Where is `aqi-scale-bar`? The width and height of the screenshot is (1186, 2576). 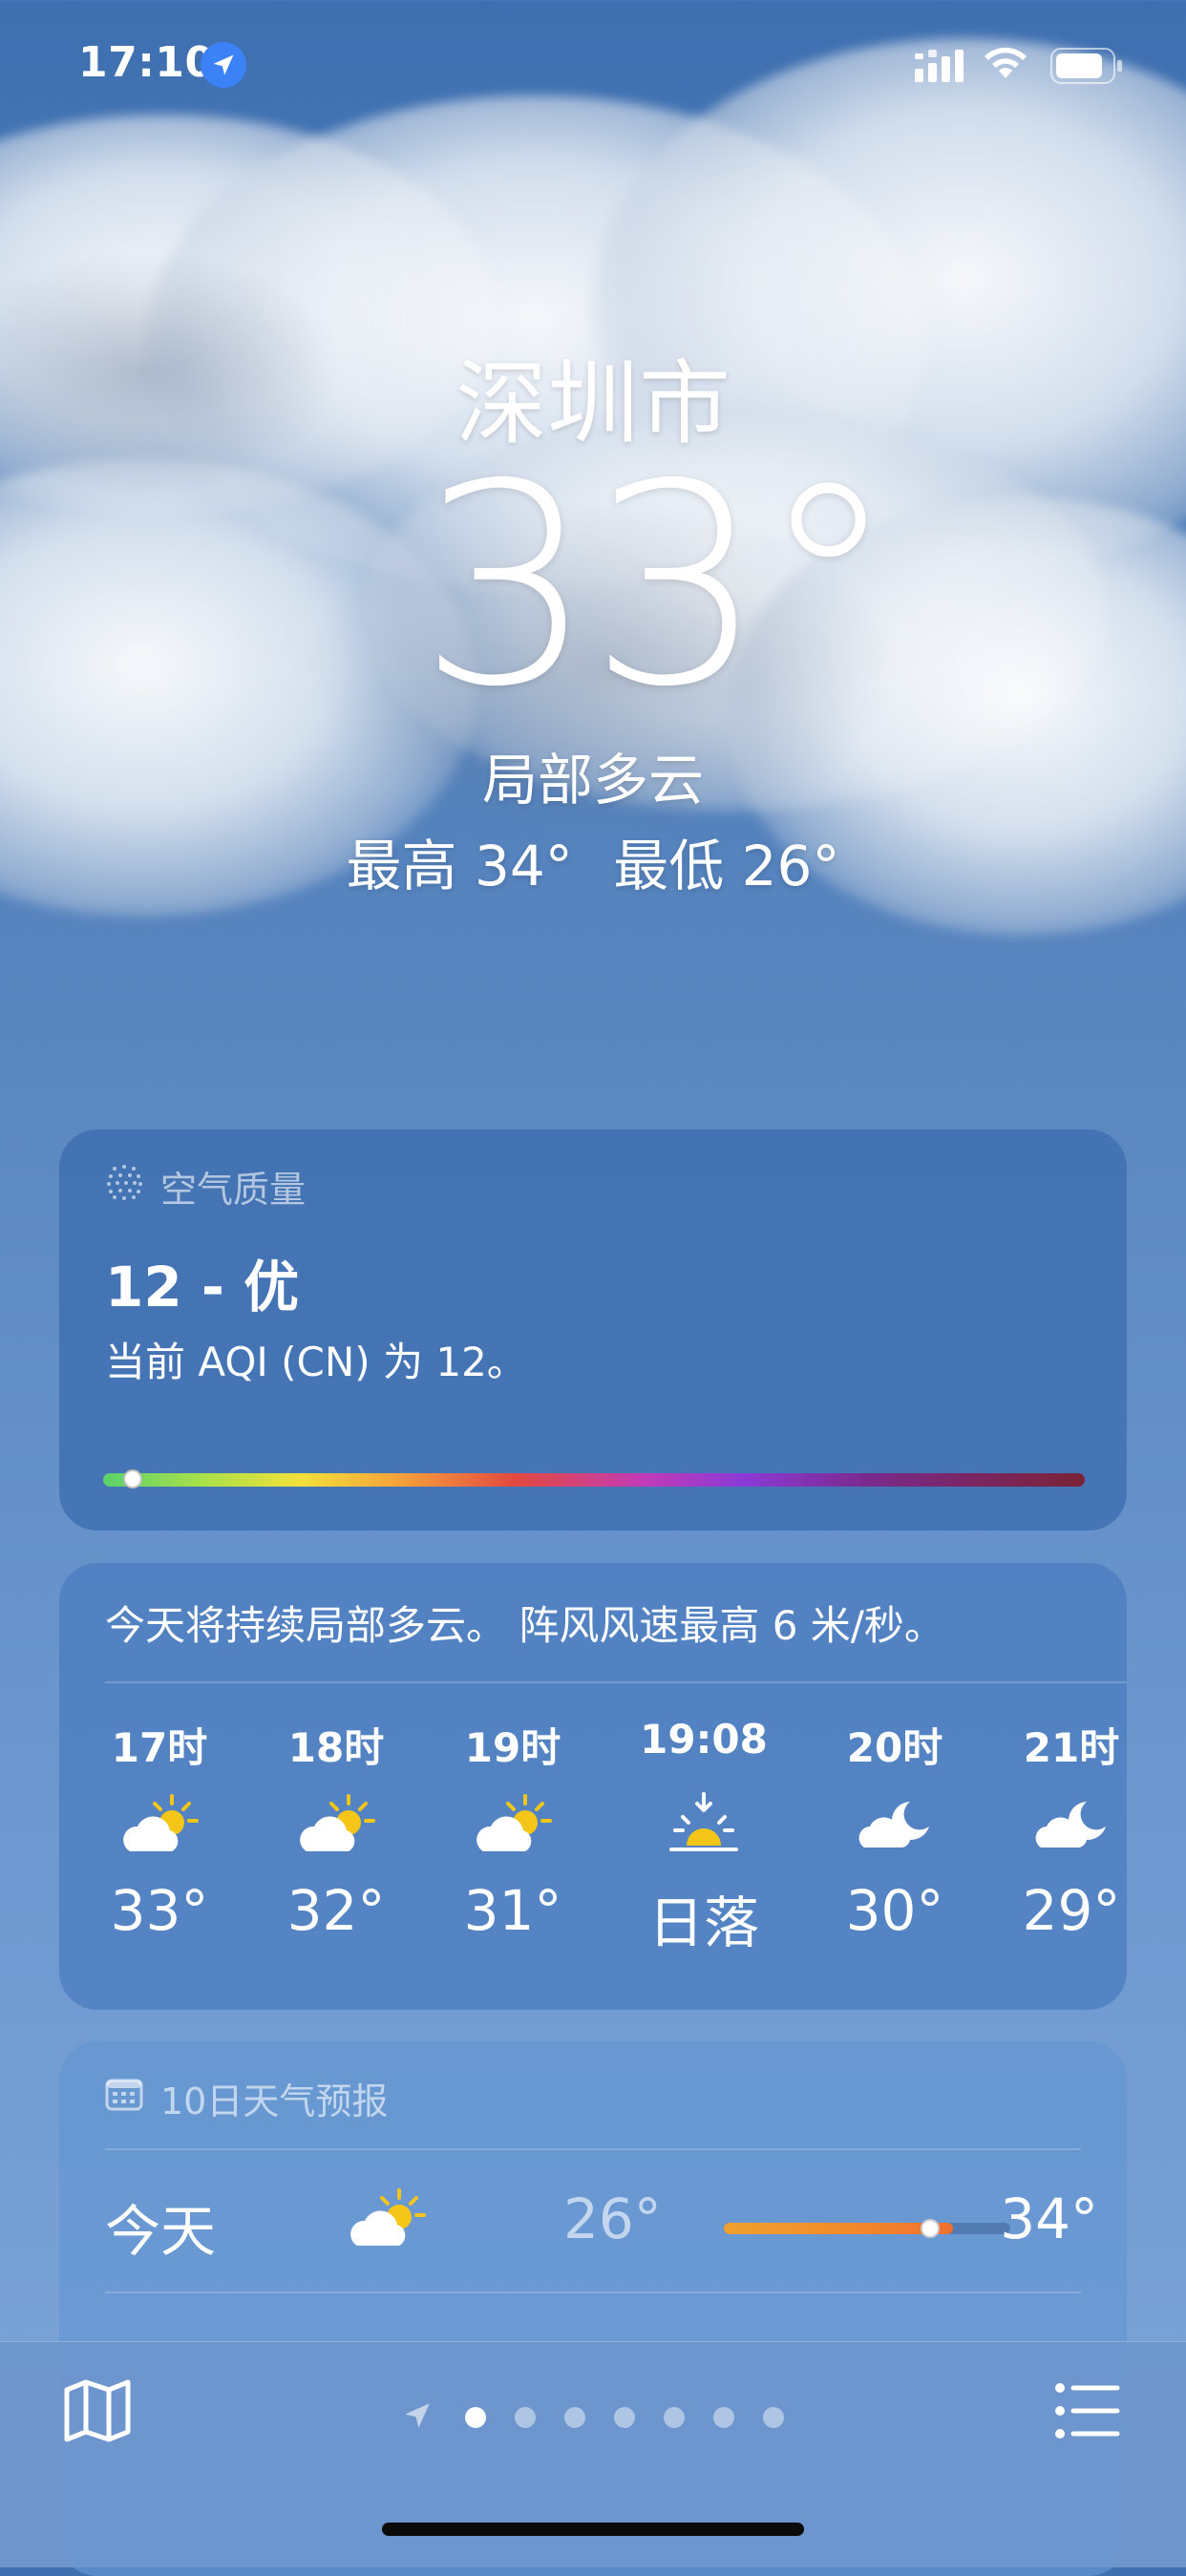
aqi-scale-bar is located at coordinates (594, 1480).